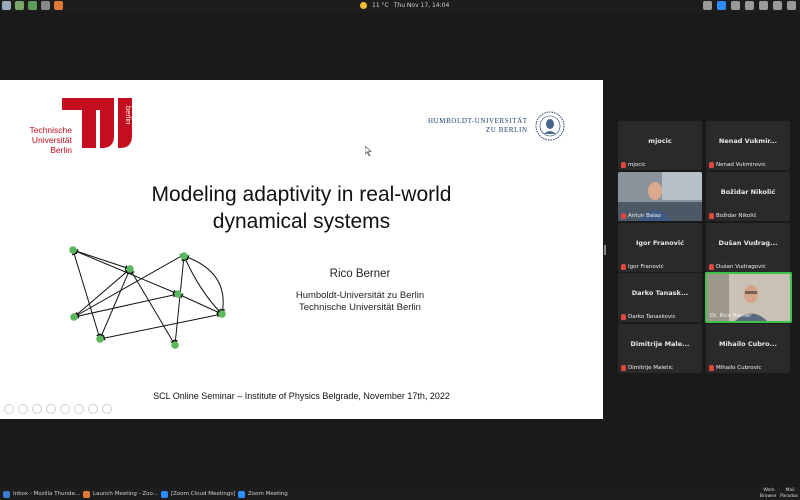  Describe the element at coordinates (360, 295) in the screenshot. I see `affiliation-line-1: Humboldt-Universität zu Berlin` at that location.